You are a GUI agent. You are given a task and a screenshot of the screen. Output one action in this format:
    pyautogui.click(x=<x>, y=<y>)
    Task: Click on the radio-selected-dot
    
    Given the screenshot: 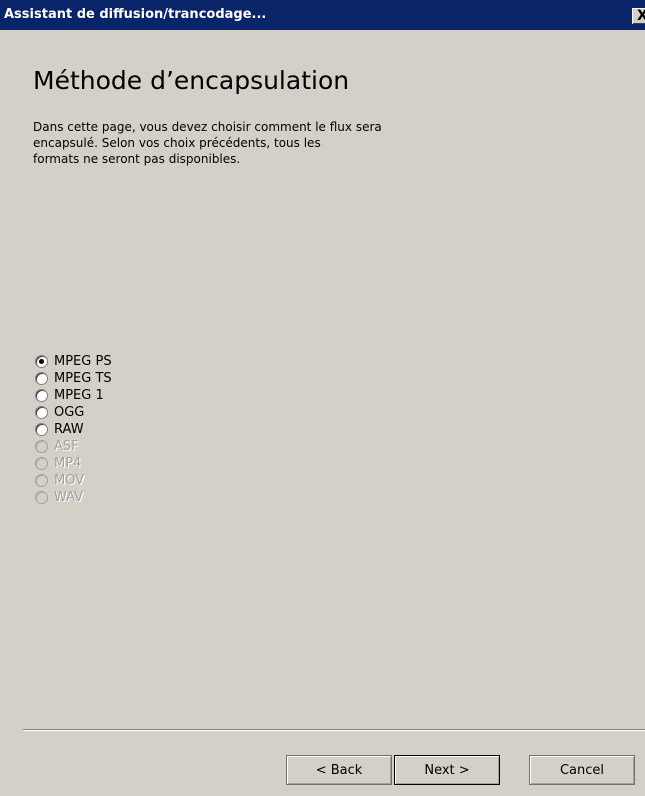 What is the action you would take?
    pyautogui.click(x=41, y=361)
    